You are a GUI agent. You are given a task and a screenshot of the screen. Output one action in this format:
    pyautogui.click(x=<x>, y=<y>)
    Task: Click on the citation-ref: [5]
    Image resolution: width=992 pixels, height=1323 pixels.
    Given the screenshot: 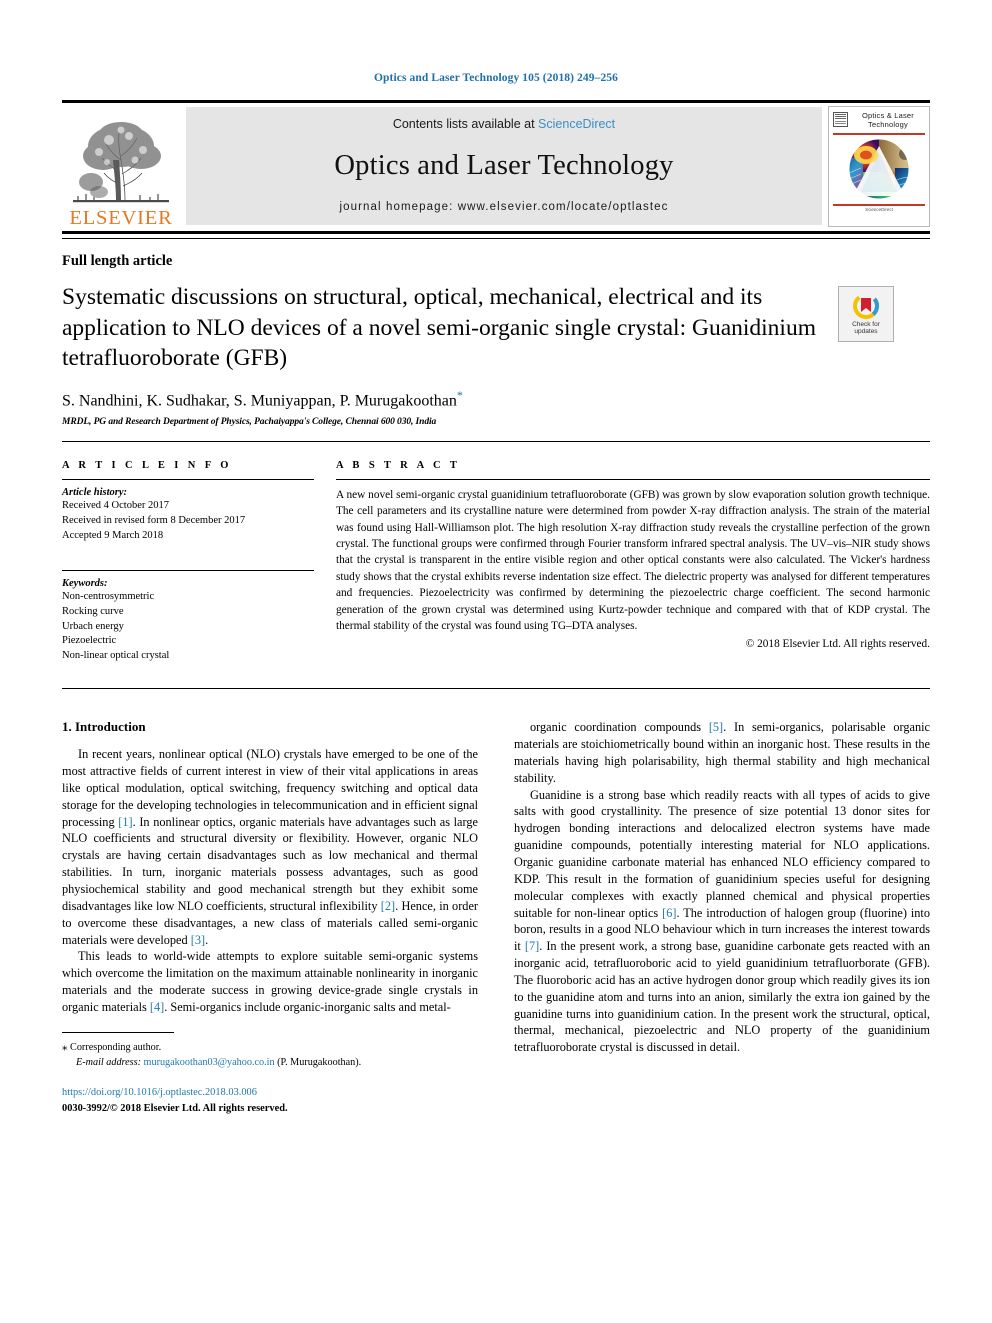 What is the action you would take?
    pyautogui.click(x=716, y=727)
    